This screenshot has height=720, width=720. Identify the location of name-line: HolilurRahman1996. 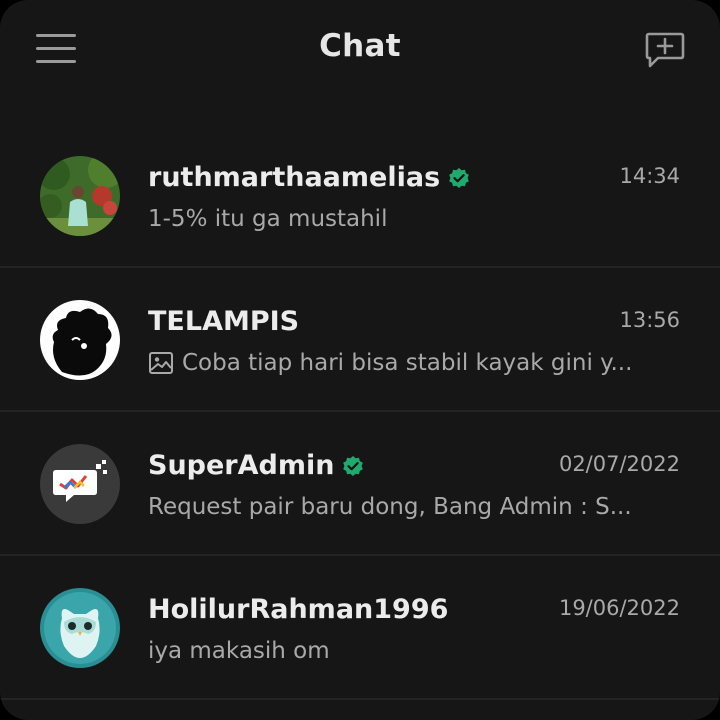
(298, 609).